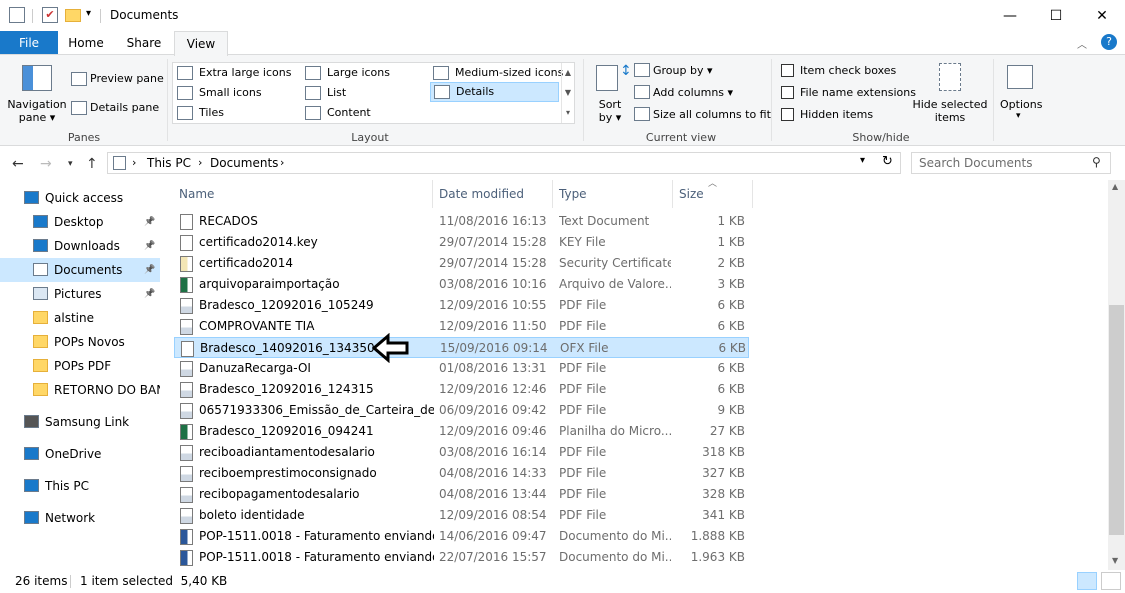  I want to click on hidden-items-label: Hidden items, so click(836, 114).